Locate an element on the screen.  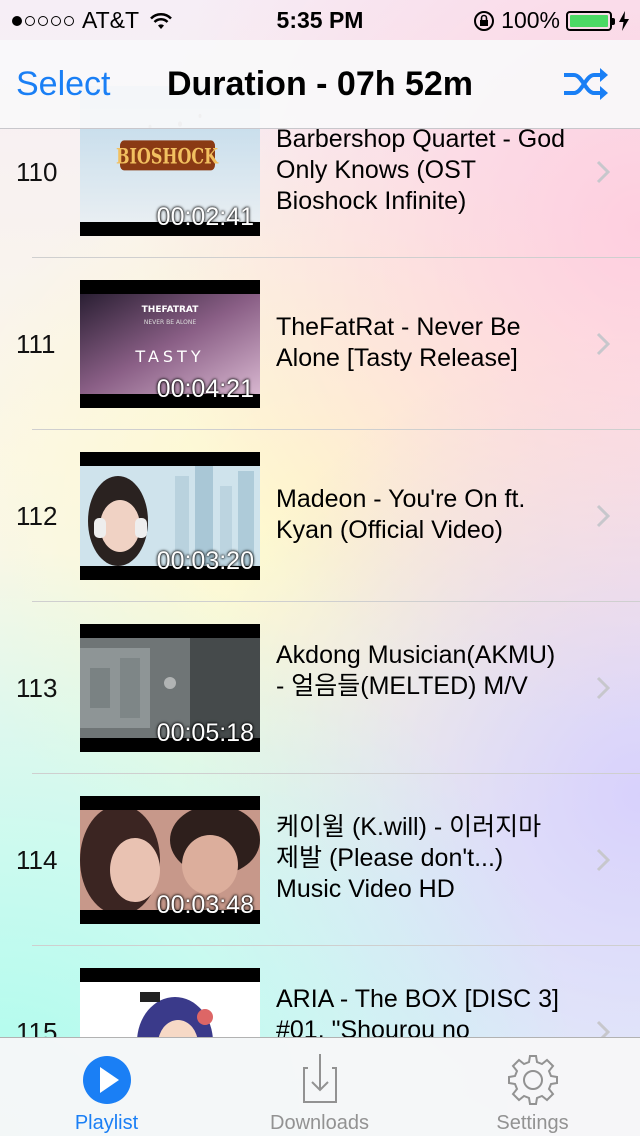
item-number: 115 is located at coordinates (37, 1027).